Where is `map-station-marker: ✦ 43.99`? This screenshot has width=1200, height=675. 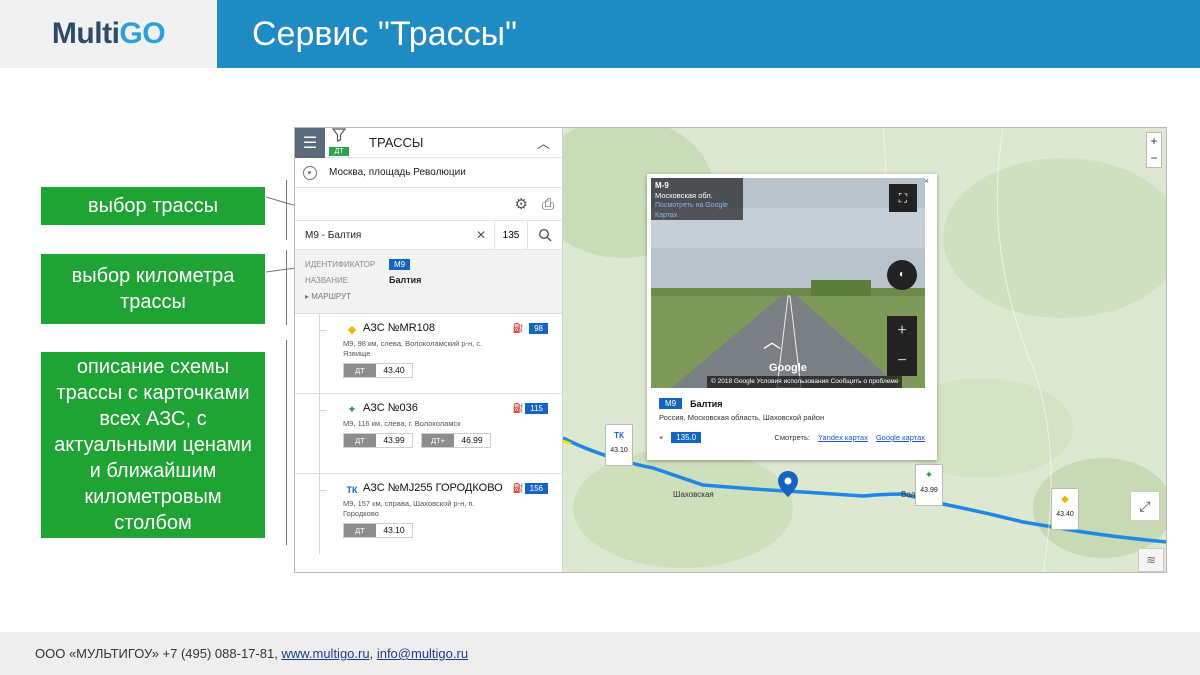
map-station-marker: ✦ 43.99 is located at coordinates (929, 485).